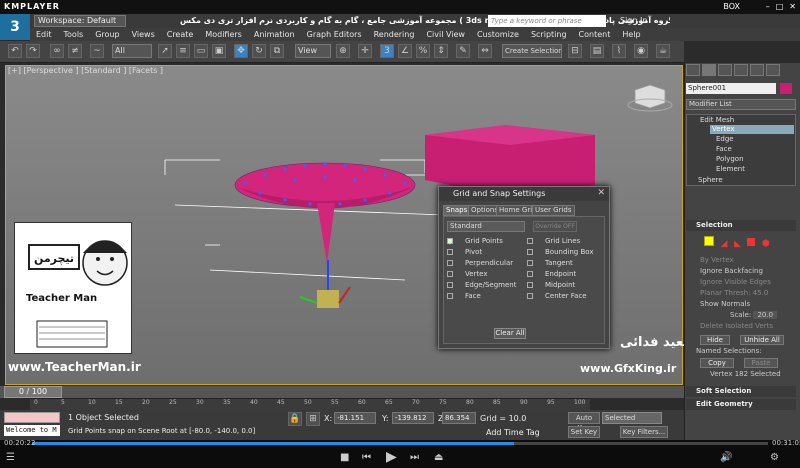 This screenshot has width=800, height=468. What do you see at coordinates (725, 304) in the screenshot?
I see `show-normals-checkbox: Show Normals` at bounding box center [725, 304].